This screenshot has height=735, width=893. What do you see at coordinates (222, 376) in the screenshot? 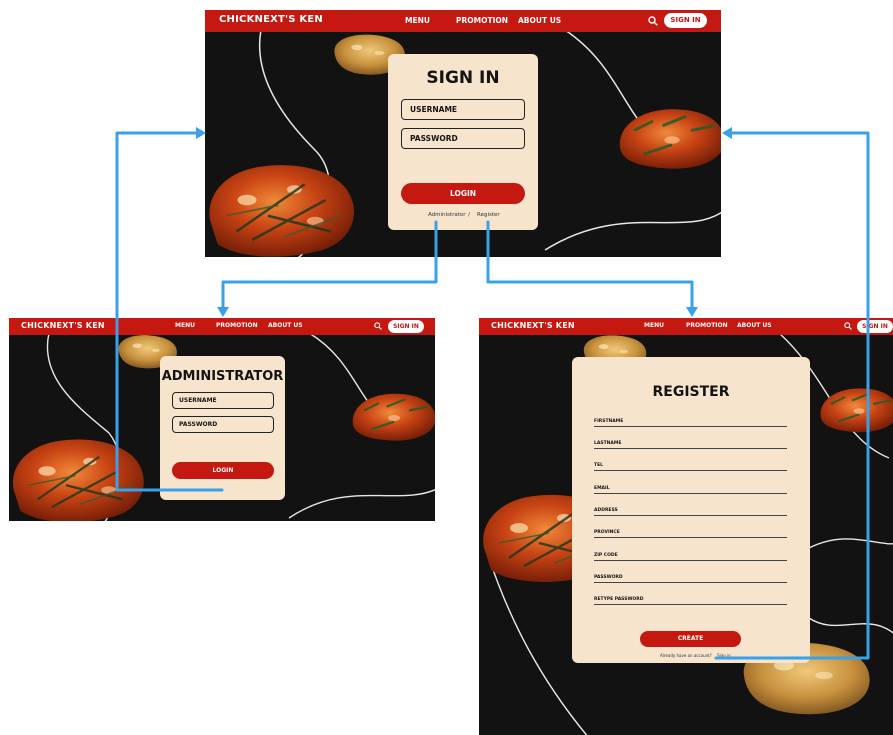
I see `card-title: ADMINISTRATOR` at bounding box center [222, 376].